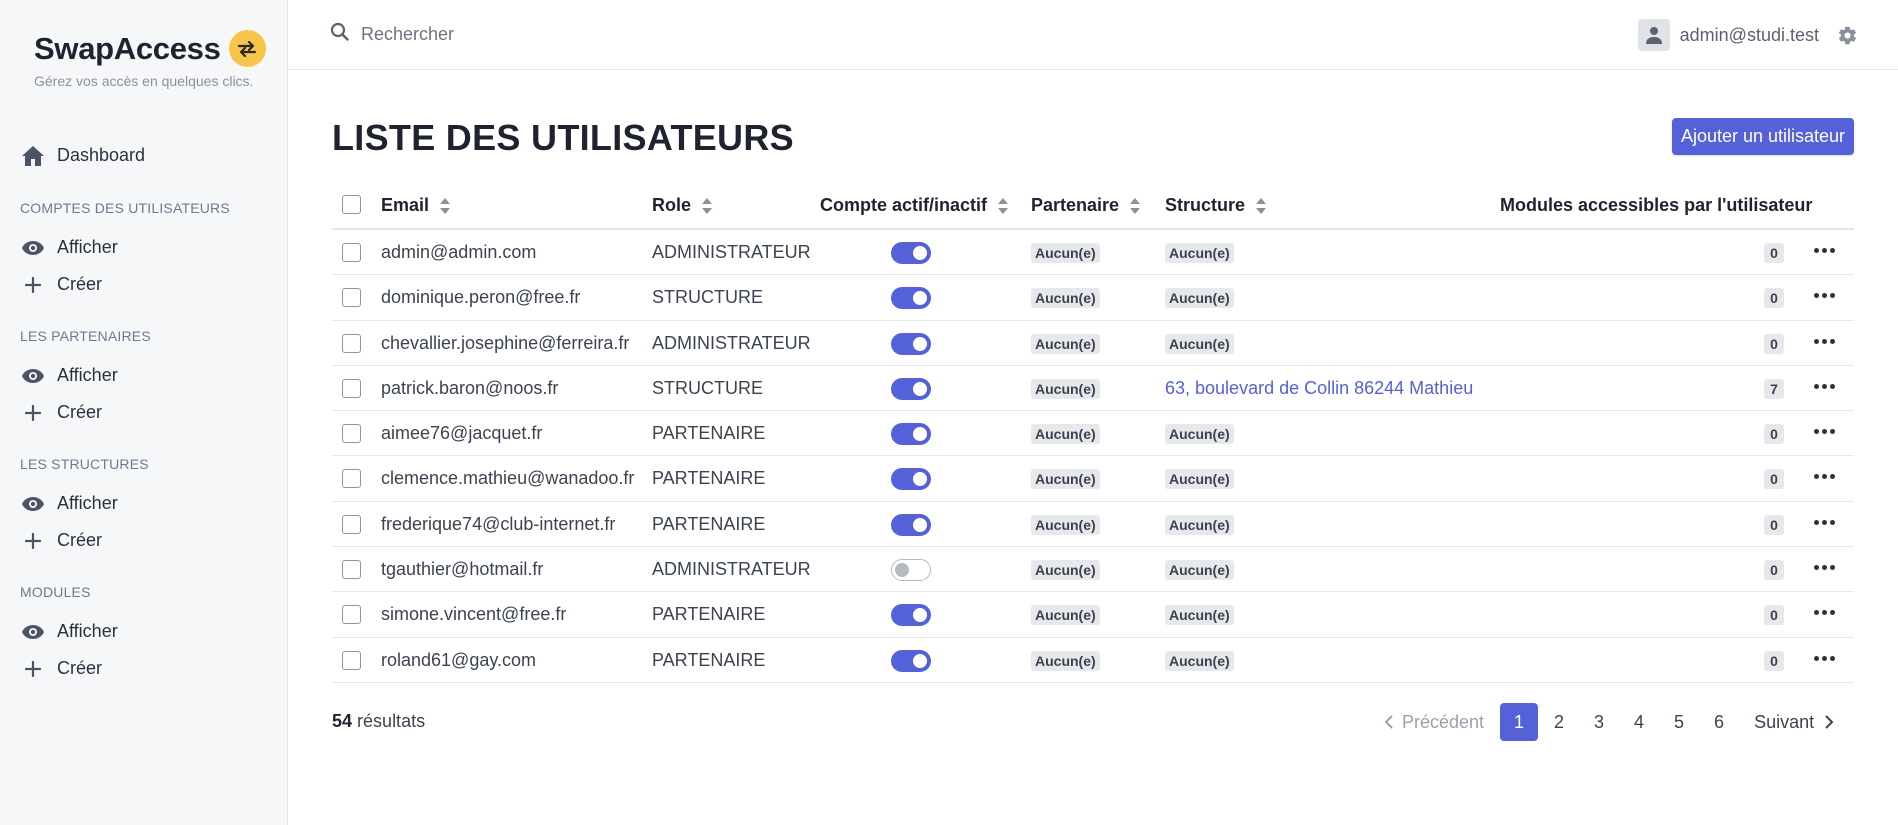  What do you see at coordinates (87, 503) in the screenshot?
I see `sidebar-item-label: Afficher` at bounding box center [87, 503].